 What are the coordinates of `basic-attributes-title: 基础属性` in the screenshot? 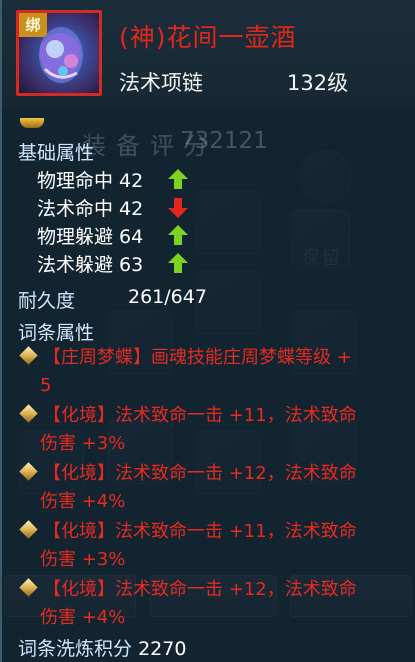 It's located at (56, 153).